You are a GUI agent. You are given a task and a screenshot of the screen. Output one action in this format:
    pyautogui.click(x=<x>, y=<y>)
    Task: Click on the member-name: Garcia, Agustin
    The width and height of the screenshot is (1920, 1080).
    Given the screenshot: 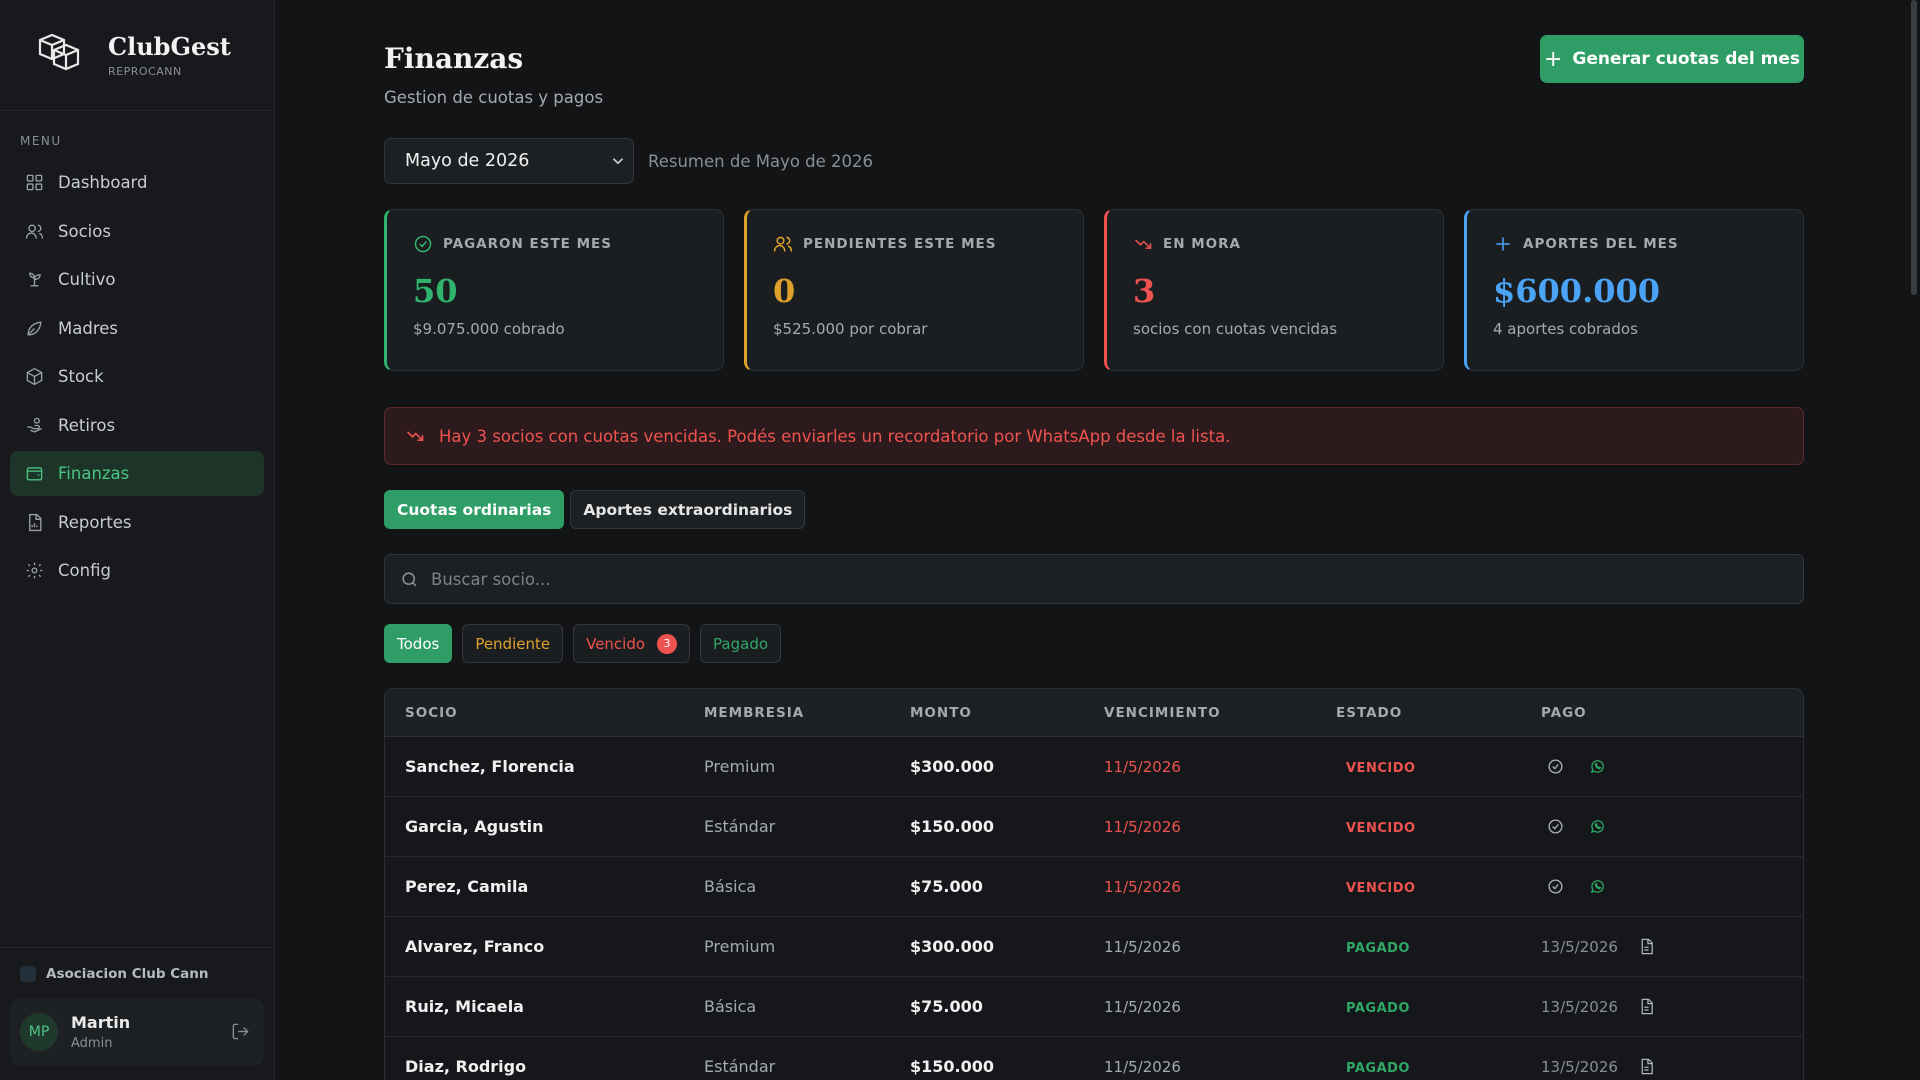 What is the action you would take?
    pyautogui.click(x=544, y=826)
    